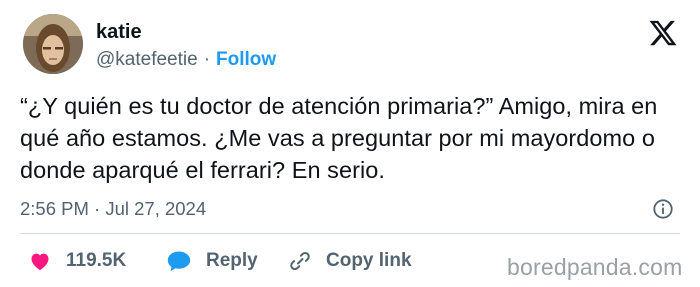 The height and width of the screenshot is (287, 700). What do you see at coordinates (232, 260) in the screenshot?
I see `reply-label: Reply` at bounding box center [232, 260].